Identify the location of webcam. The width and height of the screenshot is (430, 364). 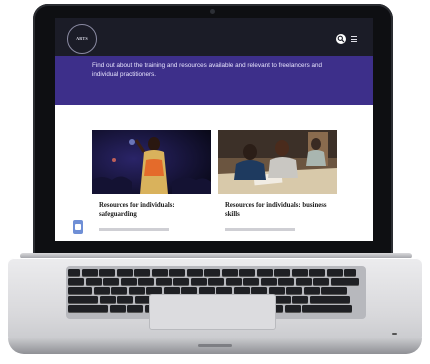
(212, 11).